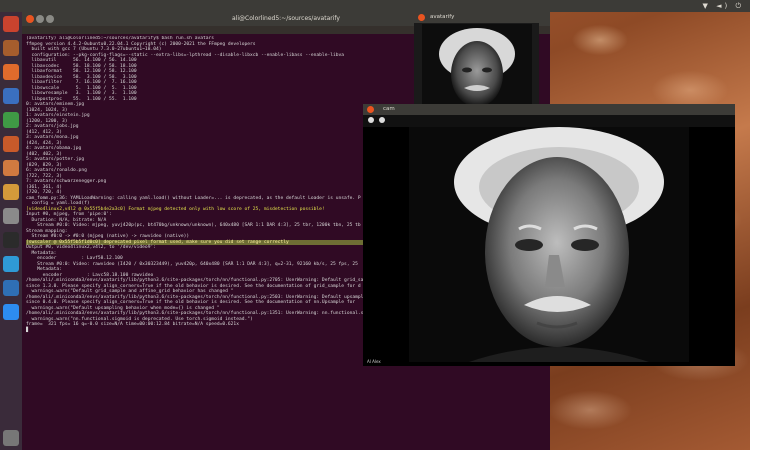  What do you see at coordinates (11, 240) in the screenshot?
I see `terminal-icon` at bounding box center [11, 240].